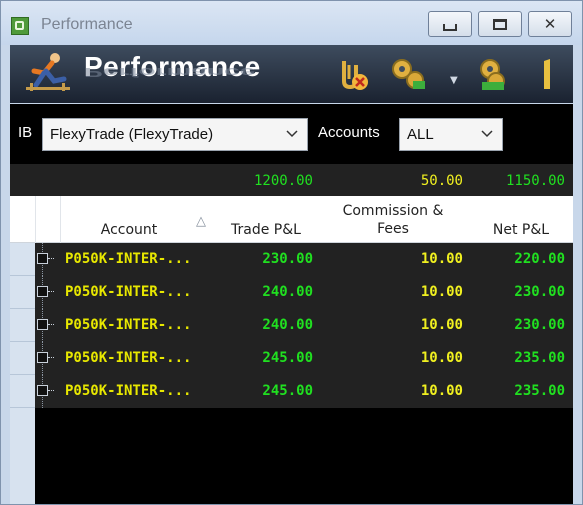 The height and width of the screenshot is (505, 583). I want to click on column-header-commission-fees: Commission & Fees, so click(393, 220).